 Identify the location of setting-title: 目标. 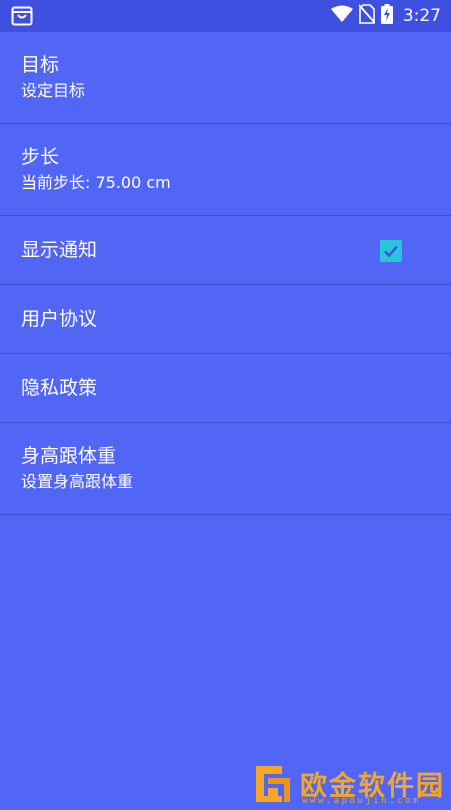
(40, 65).